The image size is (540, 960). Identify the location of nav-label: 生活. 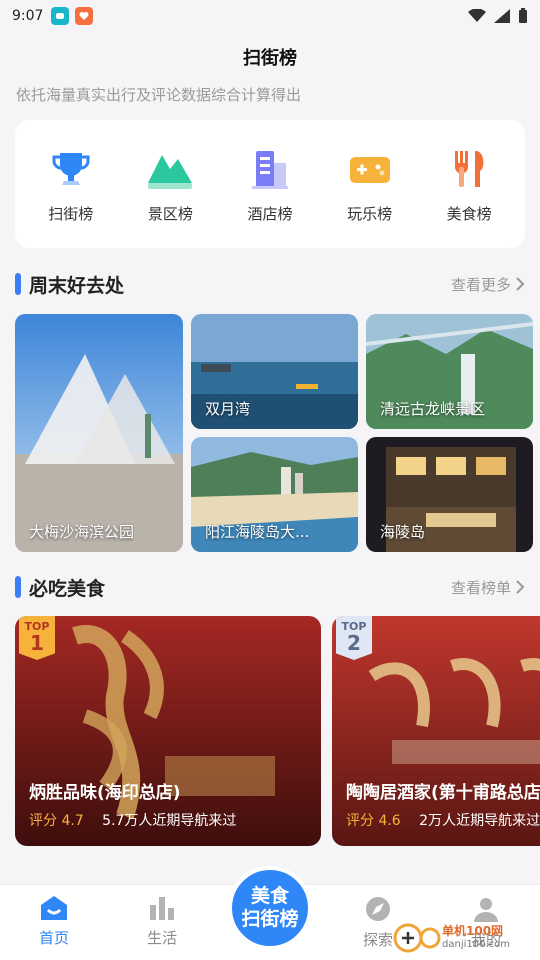
(161, 938).